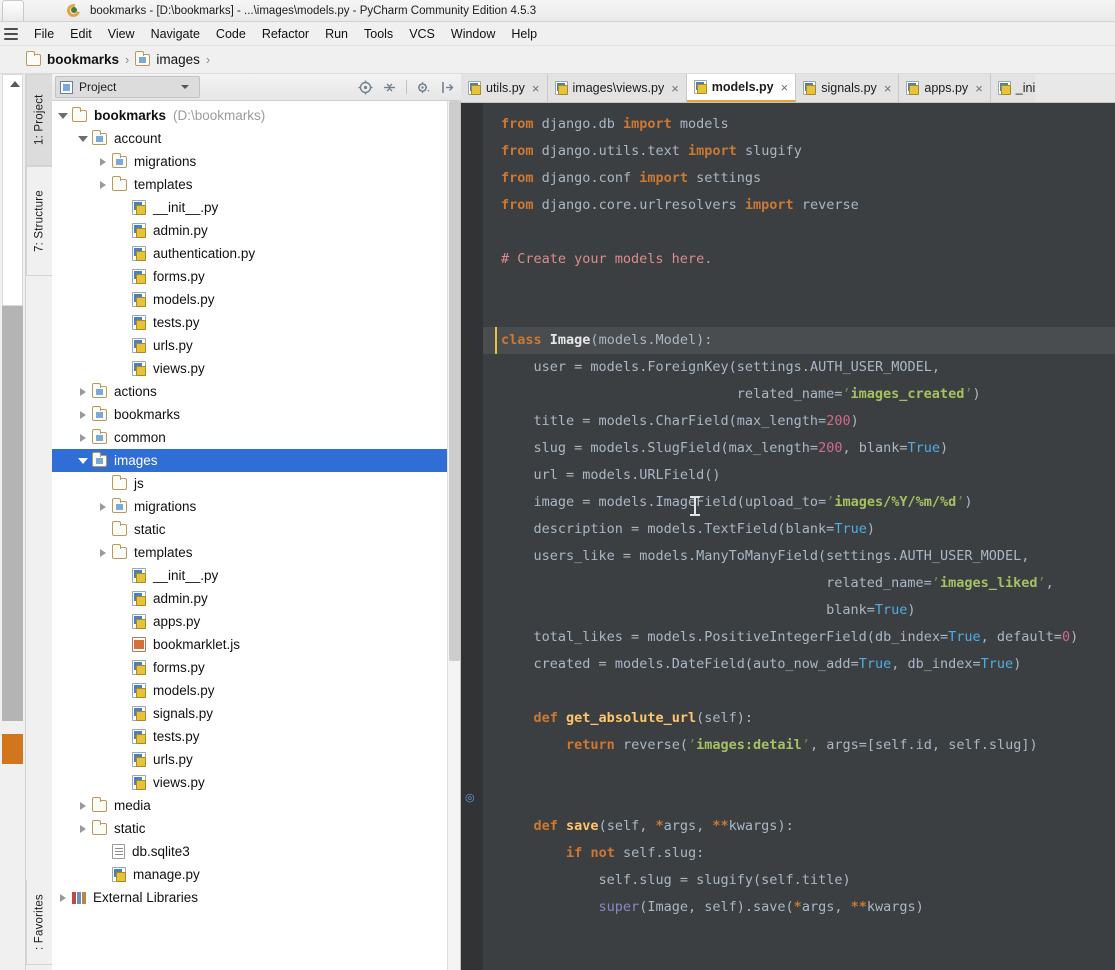 This screenshot has width=1115, height=970. Describe the element at coordinates (250, 253) in the screenshot. I see `tree-row: authentication.py` at that location.